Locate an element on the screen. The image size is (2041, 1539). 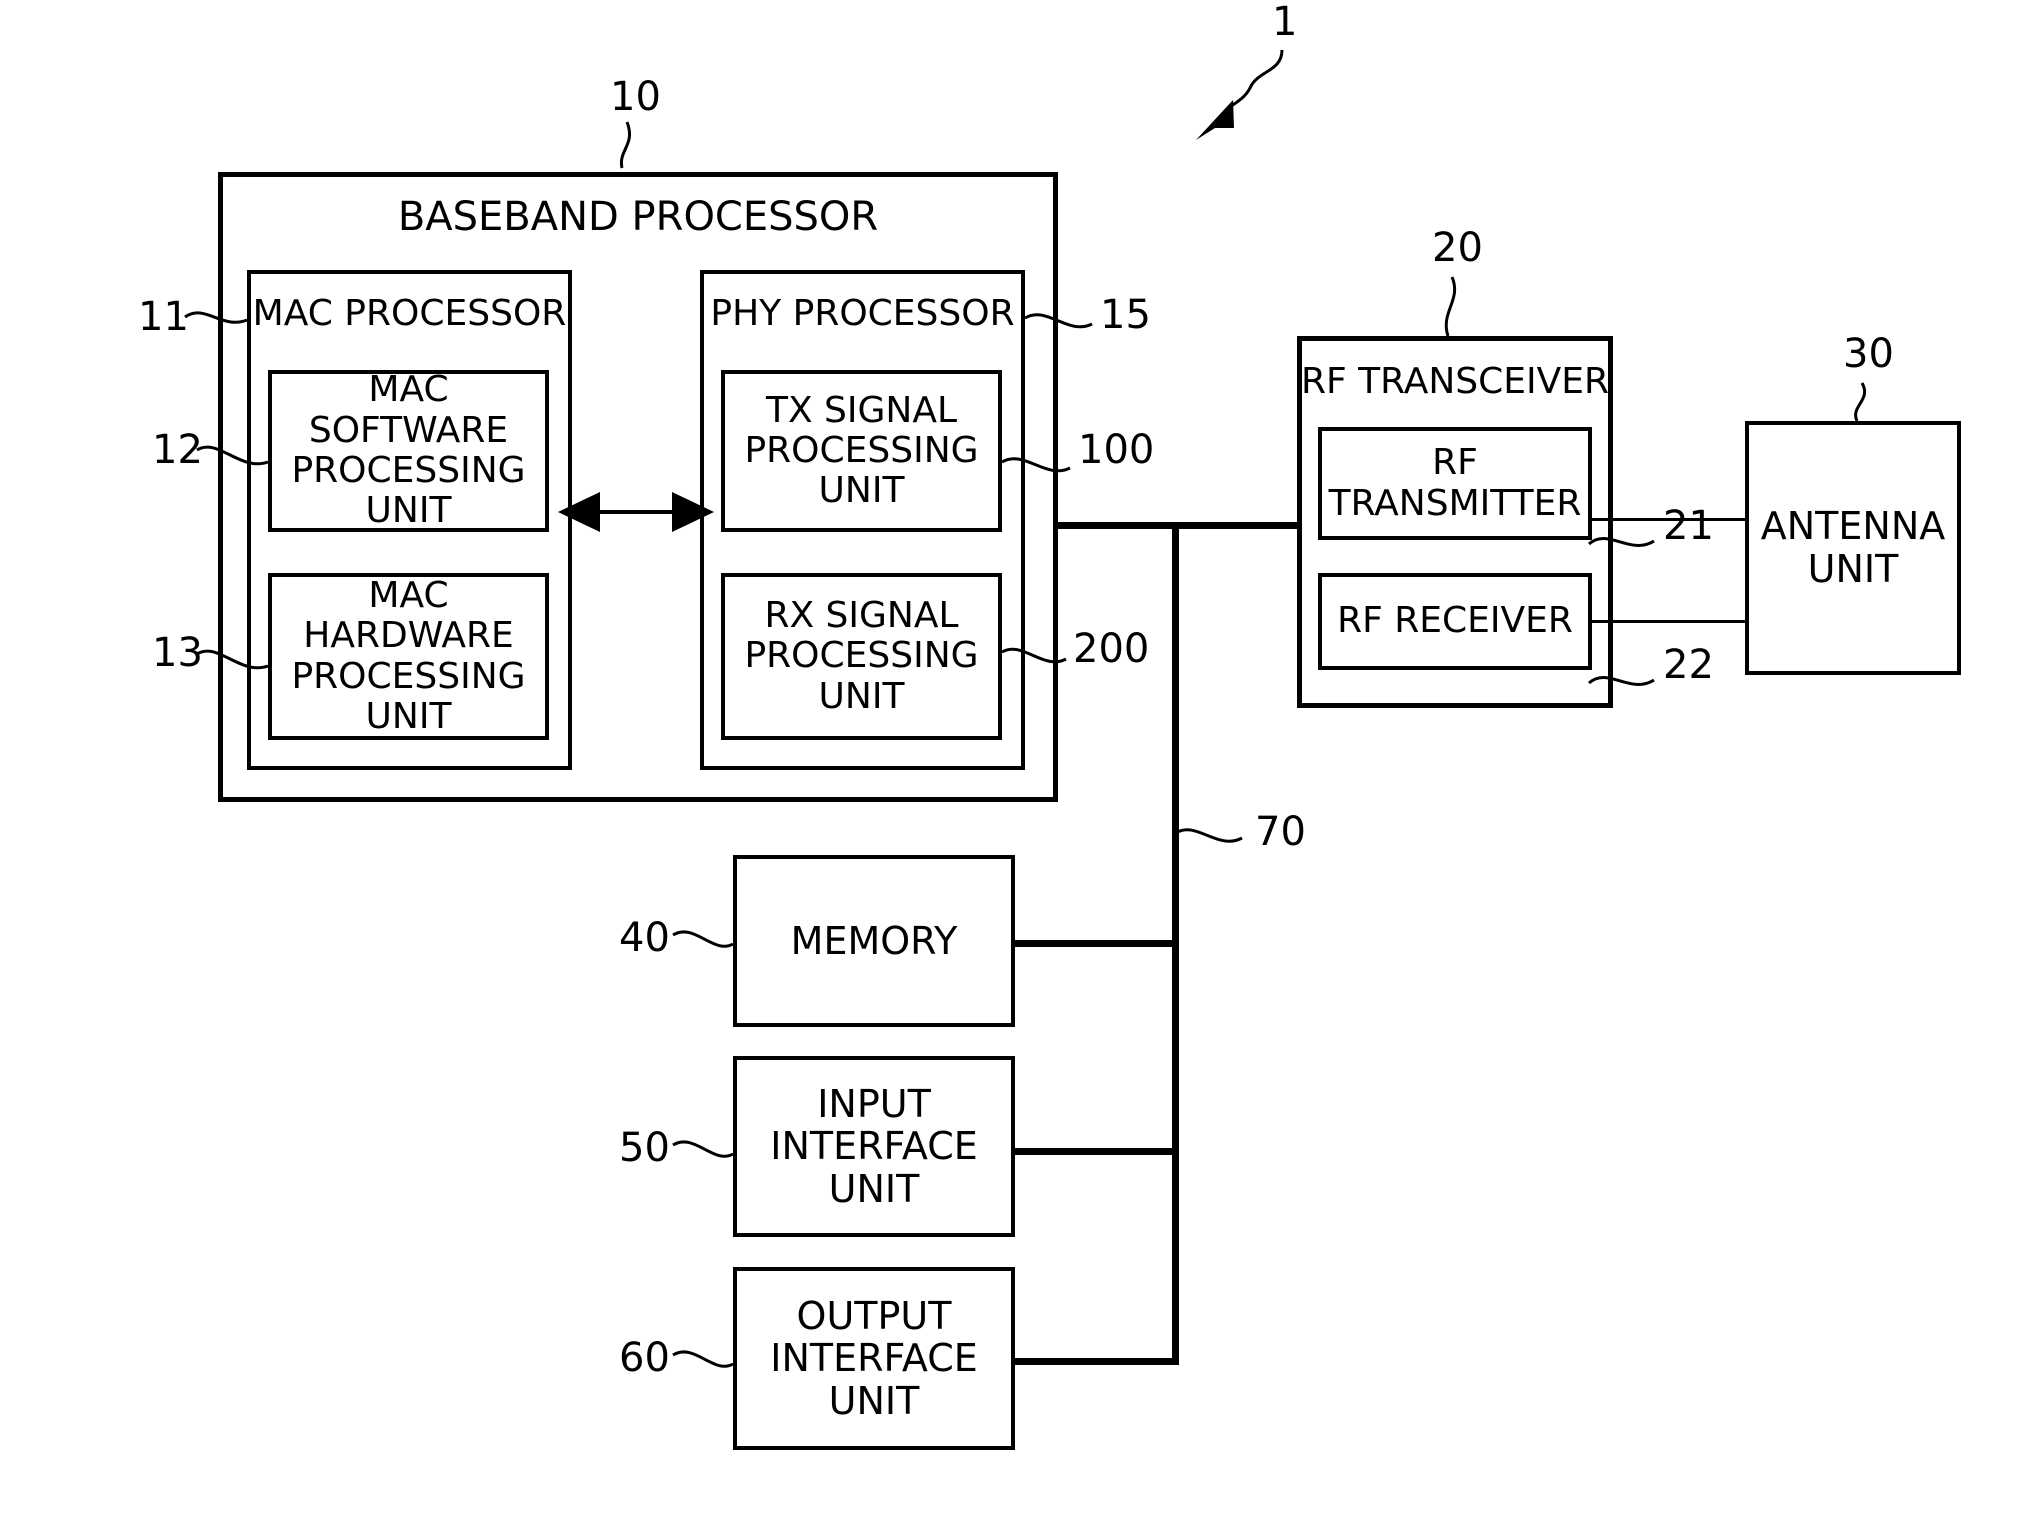
input-interface-unit-box: INPUT INTERFACE UNIT is located at coordinates (874, 1146).